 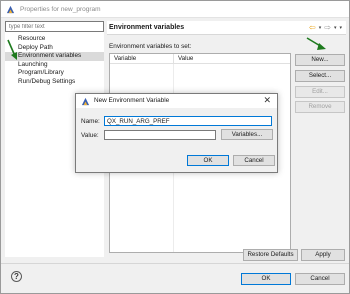 I want to click on sidebar-item-environment-variables: Environment variables, so click(x=54, y=56).